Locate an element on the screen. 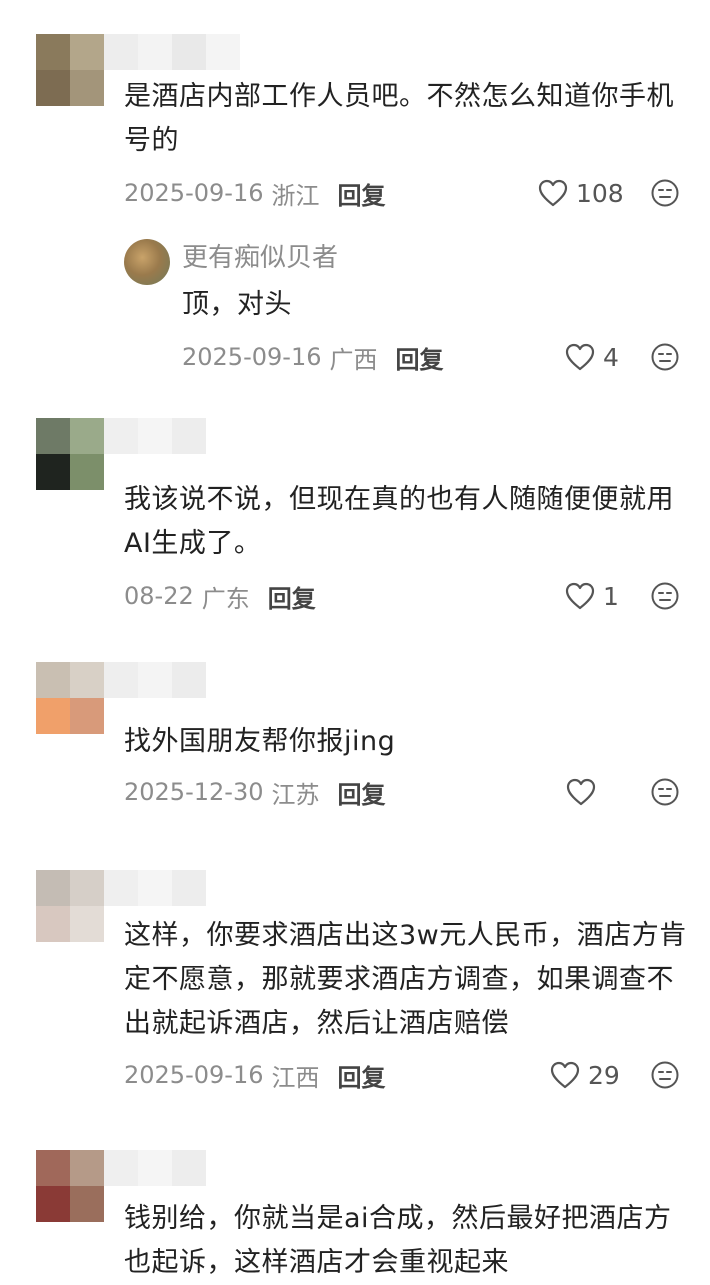 The image size is (710, 1285). comment-text: 钱别给，你就当是ai合成，然后最好把酒店方 也起诉，这样酒店才会重视起来 is located at coordinates (398, 1240).